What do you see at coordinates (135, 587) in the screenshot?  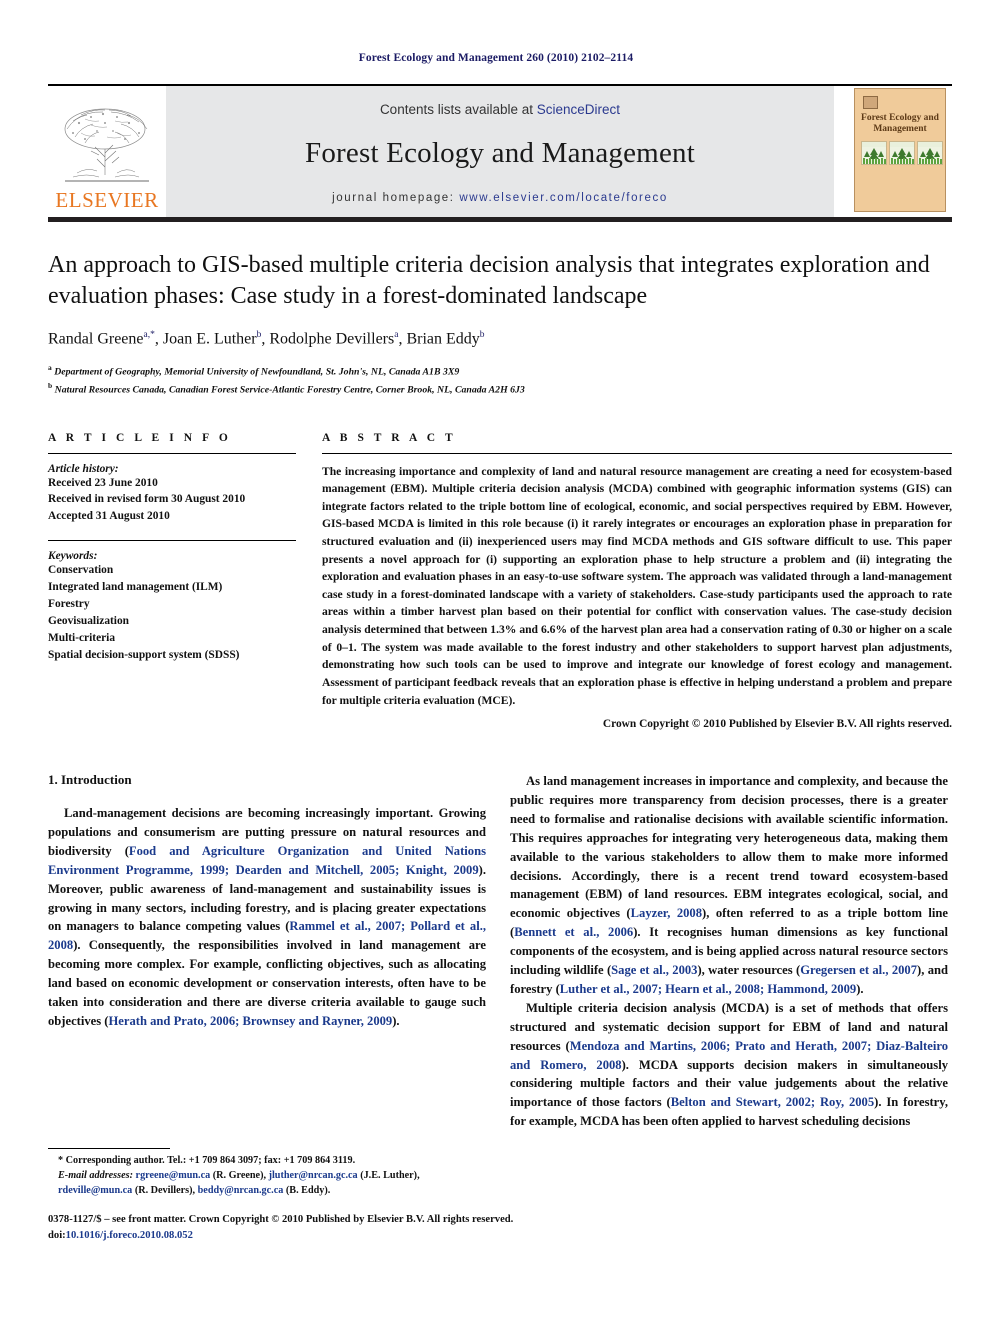 I see `keyword-item: Integrated land management (ILM)` at bounding box center [135, 587].